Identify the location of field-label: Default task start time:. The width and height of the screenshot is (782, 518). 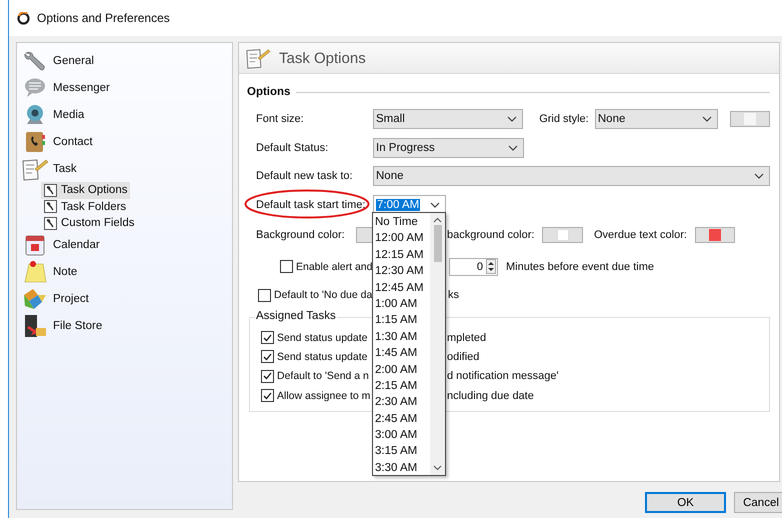
(311, 204).